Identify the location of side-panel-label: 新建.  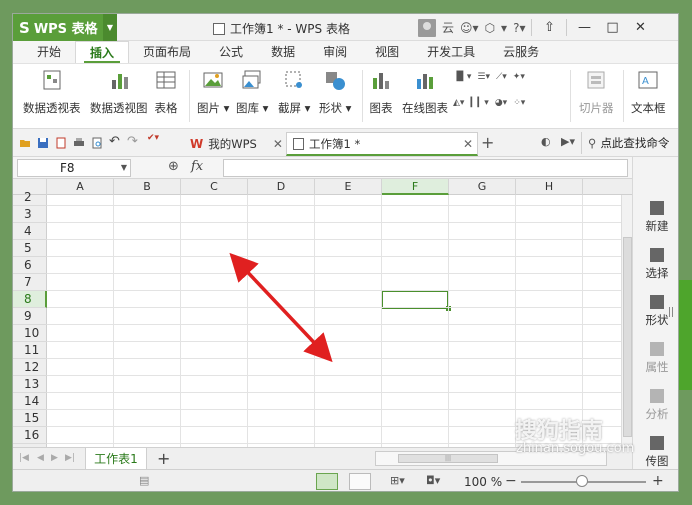
(657, 226).